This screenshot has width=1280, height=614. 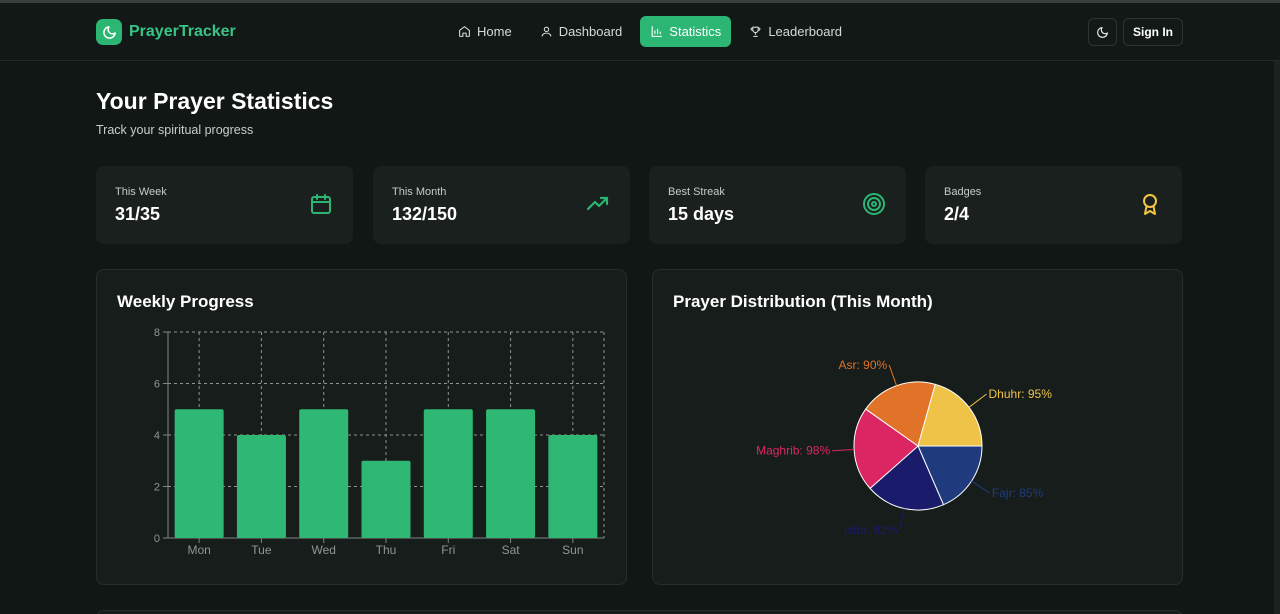 I want to click on nav-link-leaderboard: Leaderboard, so click(x=795, y=31).